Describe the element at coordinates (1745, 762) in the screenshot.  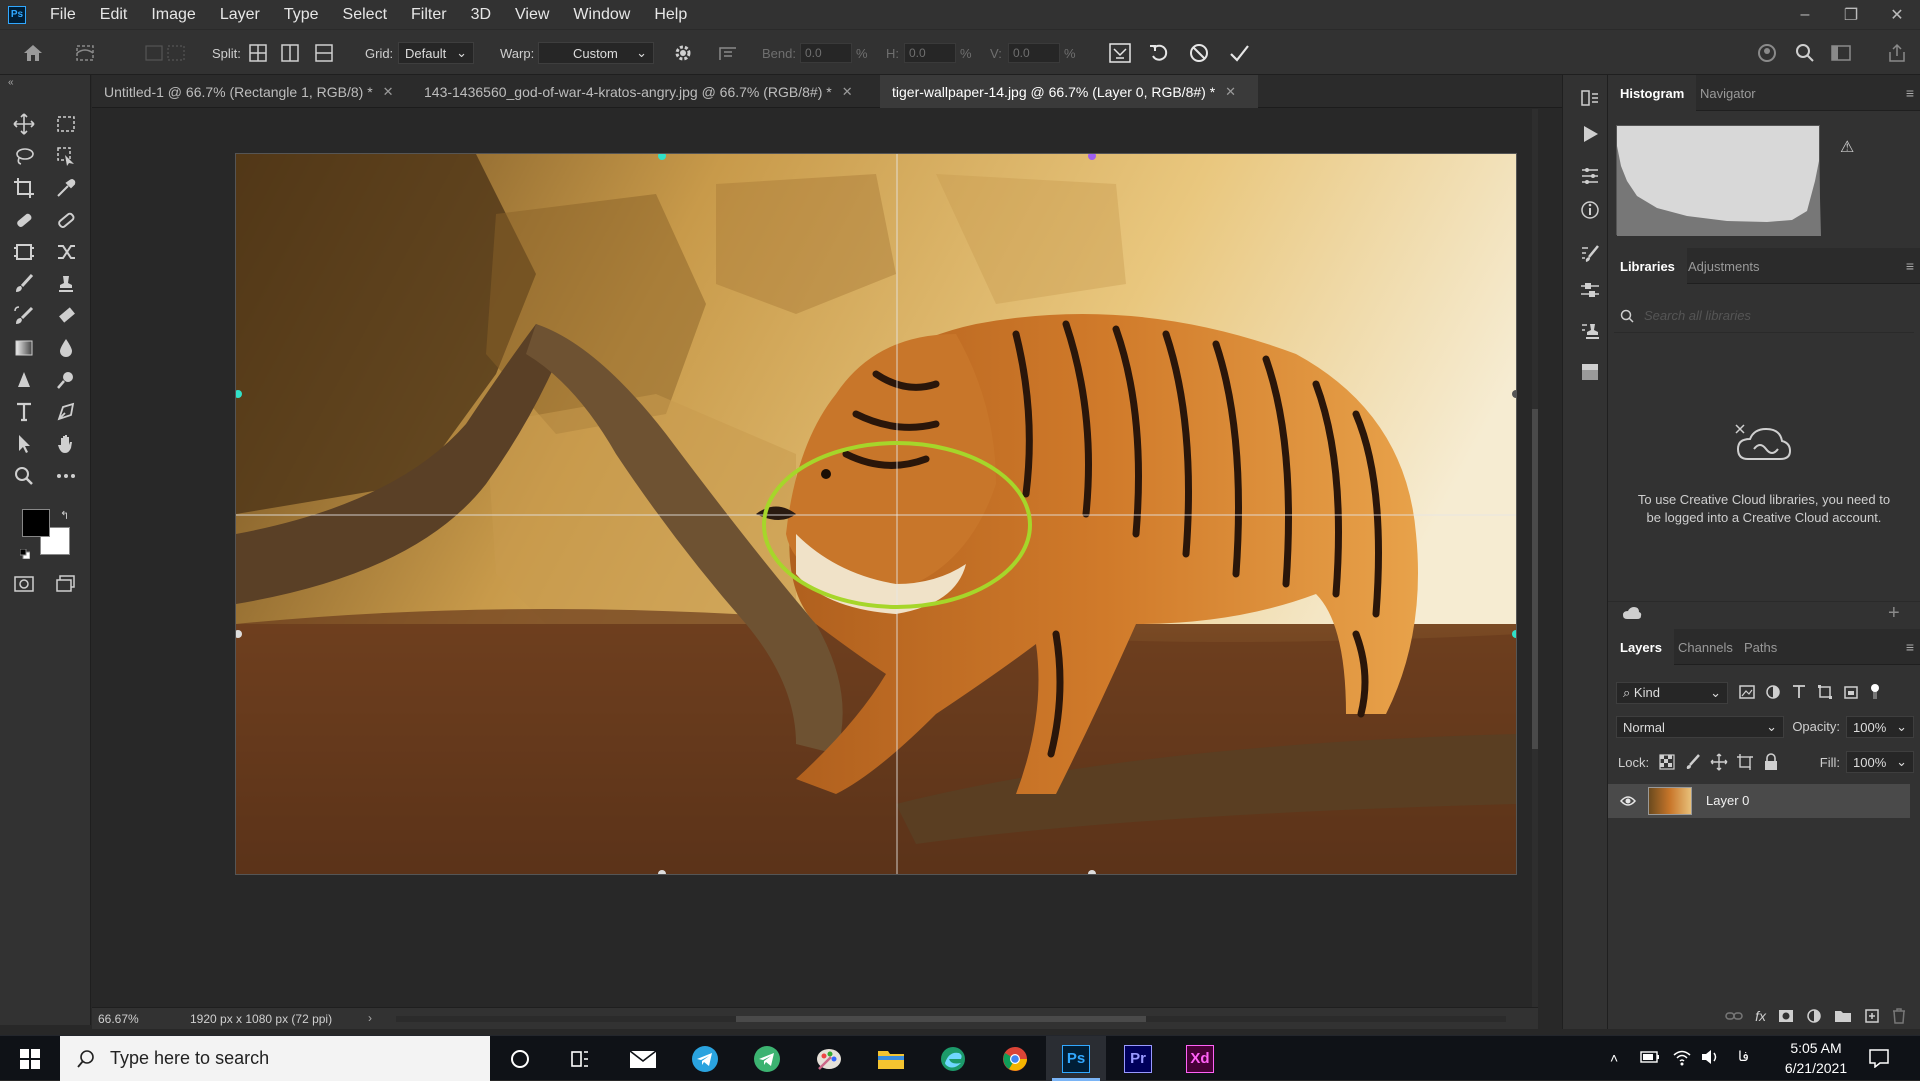
I see `lock-artboard-icon` at that location.